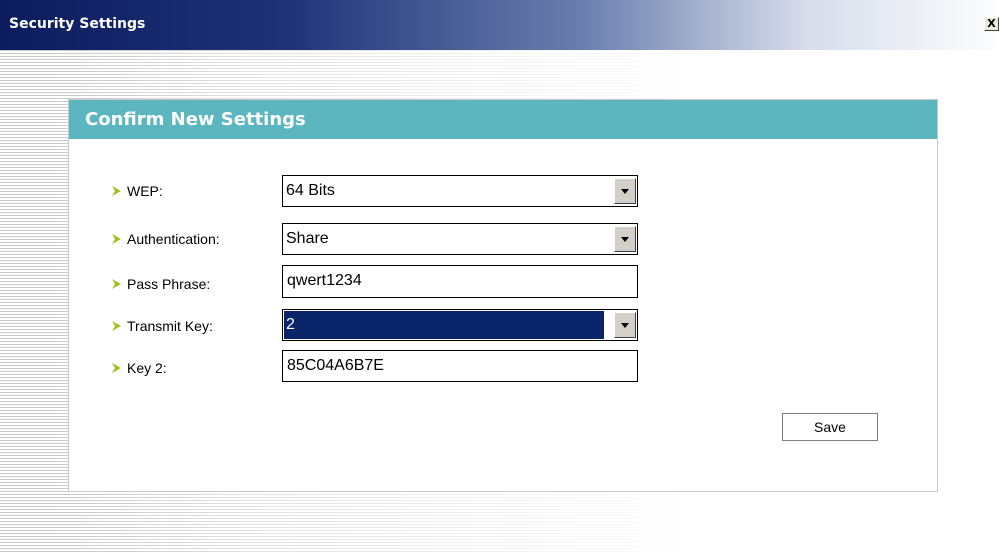 The width and height of the screenshot is (1006, 554). Describe the element at coordinates (503, 119) in the screenshot. I see `panel-header: Confirm New Settings` at that location.